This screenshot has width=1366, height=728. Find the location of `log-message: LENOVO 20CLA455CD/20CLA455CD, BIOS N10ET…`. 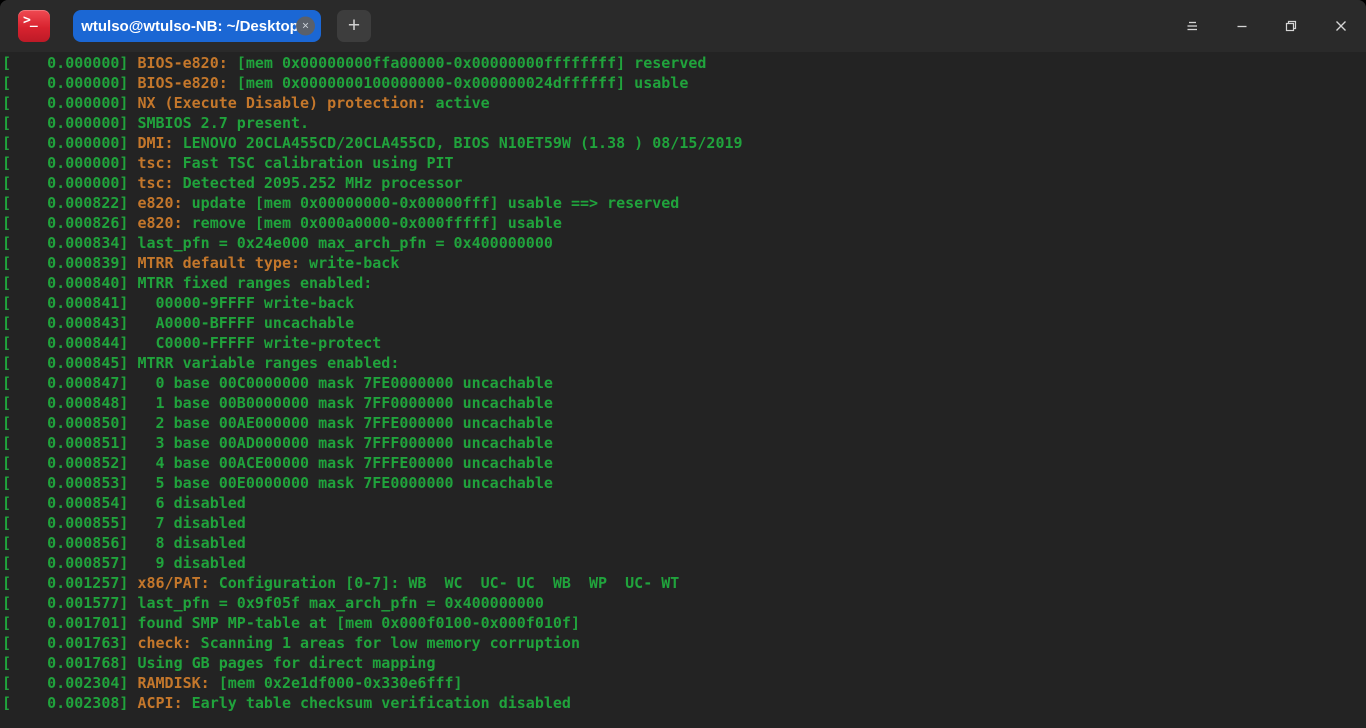

log-message: LENOVO 20CLA455CD/20CLA455CD, BIOS N10ET… is located at coordinates (458, 143).